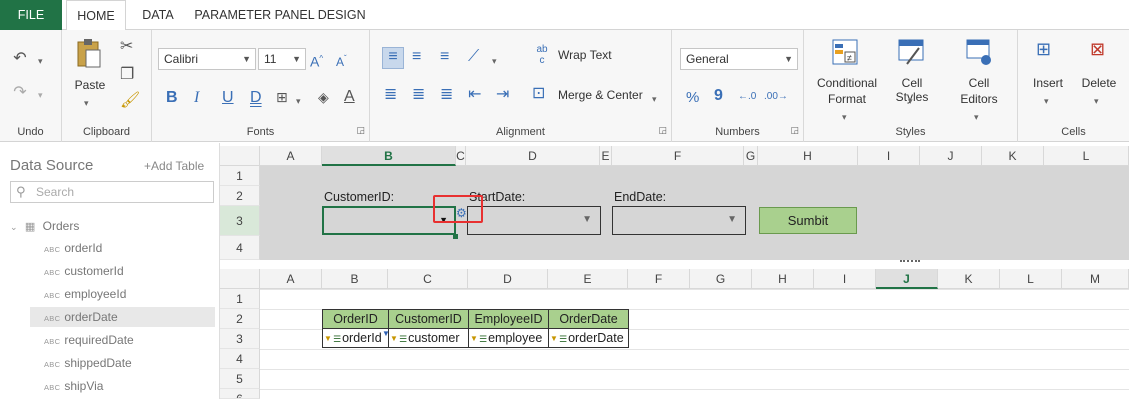 The height and width of the screenshot is (399, 1129). Describe the element at coordinates (393, 58) in the screenshot. I see `align-top-icon: ≡` at that location.